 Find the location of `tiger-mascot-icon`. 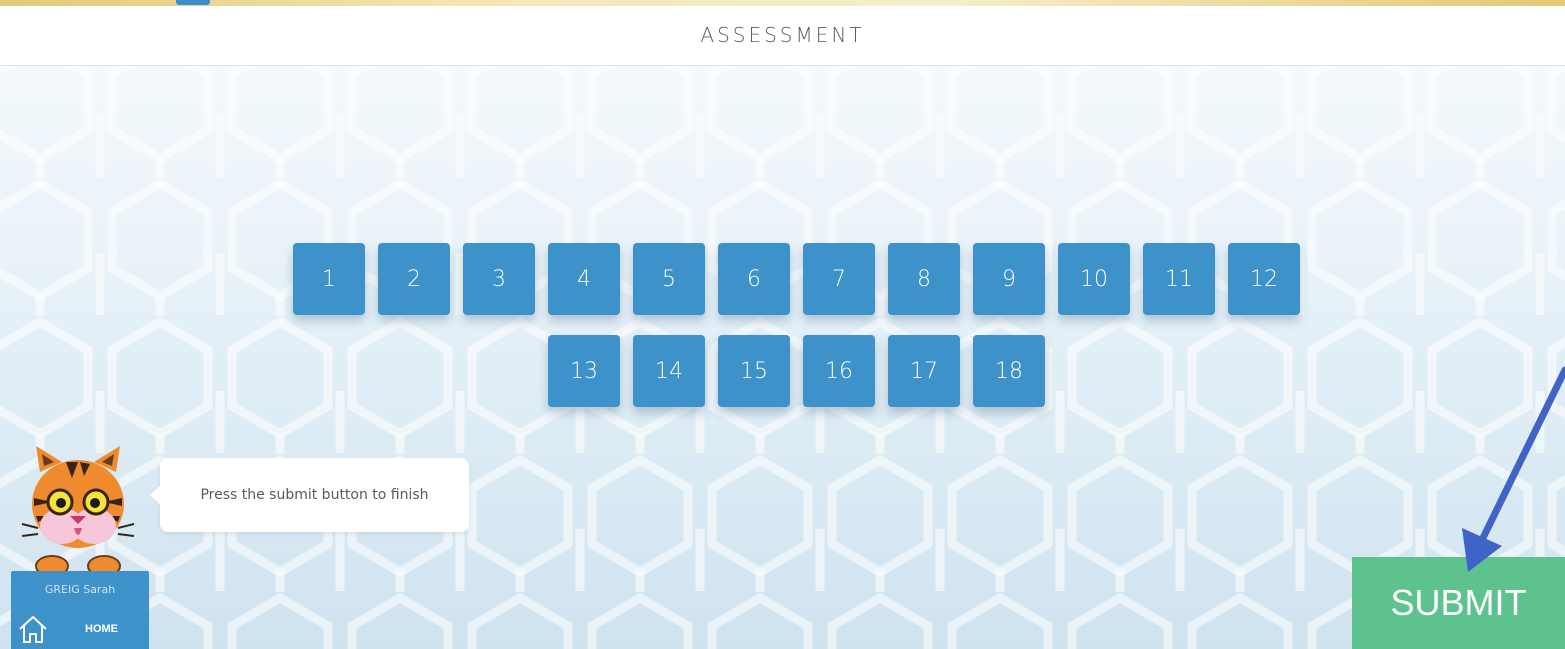

tiger-mascot-icon is located at coordinates (78, 511).